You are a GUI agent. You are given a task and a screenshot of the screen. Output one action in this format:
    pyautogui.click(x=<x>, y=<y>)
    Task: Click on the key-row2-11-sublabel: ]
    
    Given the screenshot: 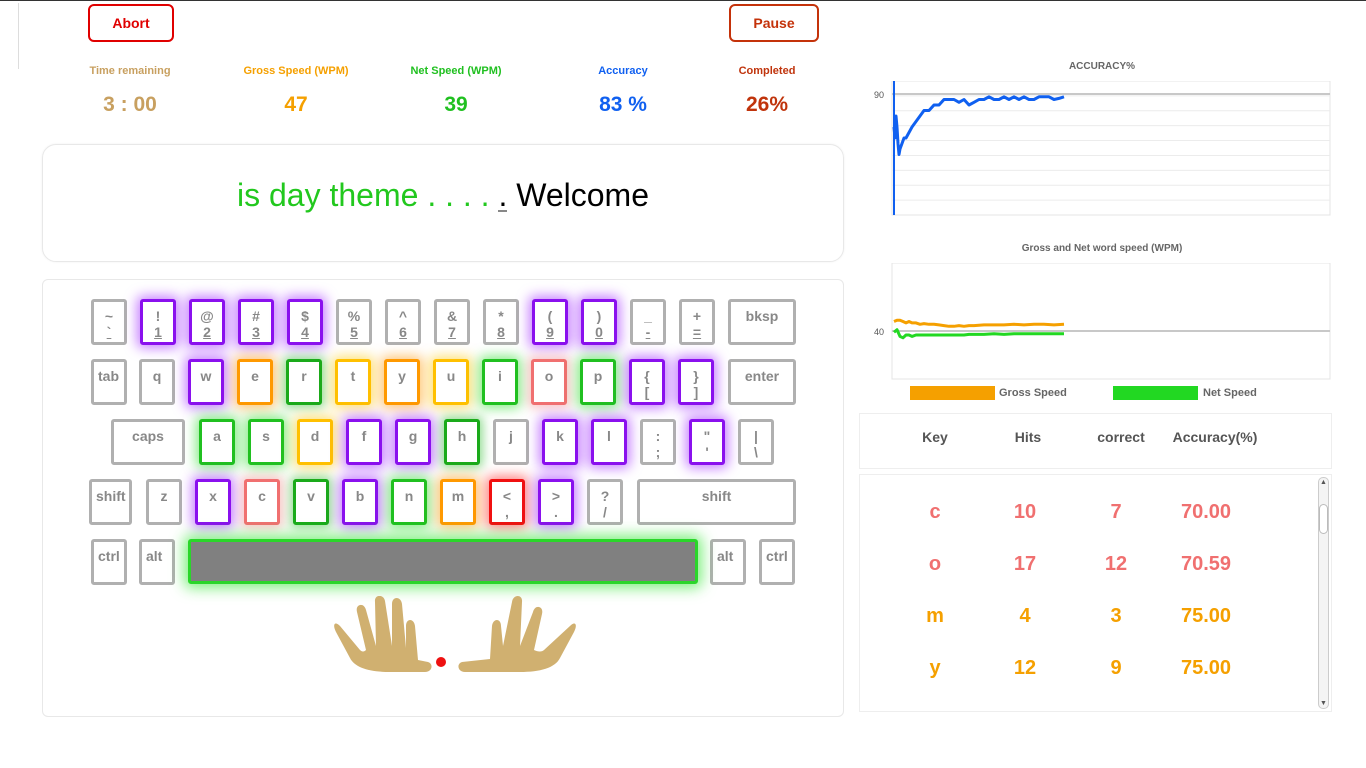 What is the action you would take?
    pyautogui.click(x=696, y=392)
    